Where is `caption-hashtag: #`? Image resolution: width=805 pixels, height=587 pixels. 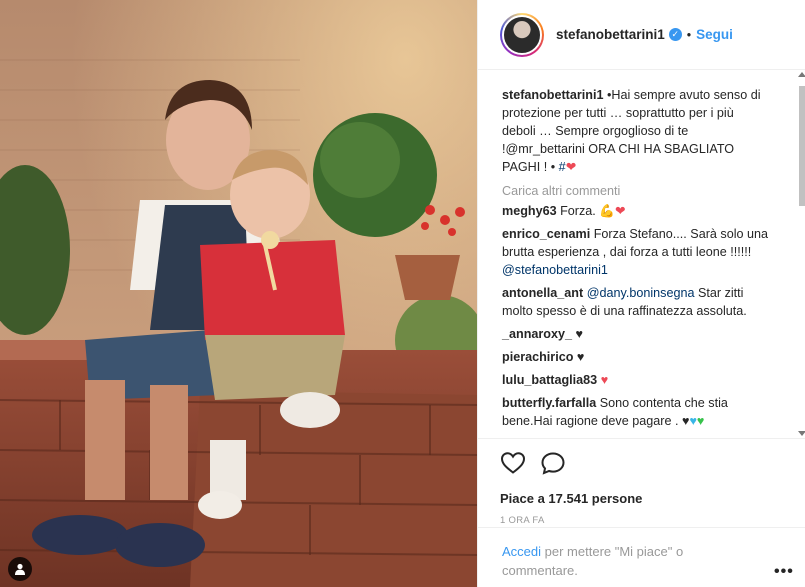 caption-hashtag: # is located at coordinates (562, 167).